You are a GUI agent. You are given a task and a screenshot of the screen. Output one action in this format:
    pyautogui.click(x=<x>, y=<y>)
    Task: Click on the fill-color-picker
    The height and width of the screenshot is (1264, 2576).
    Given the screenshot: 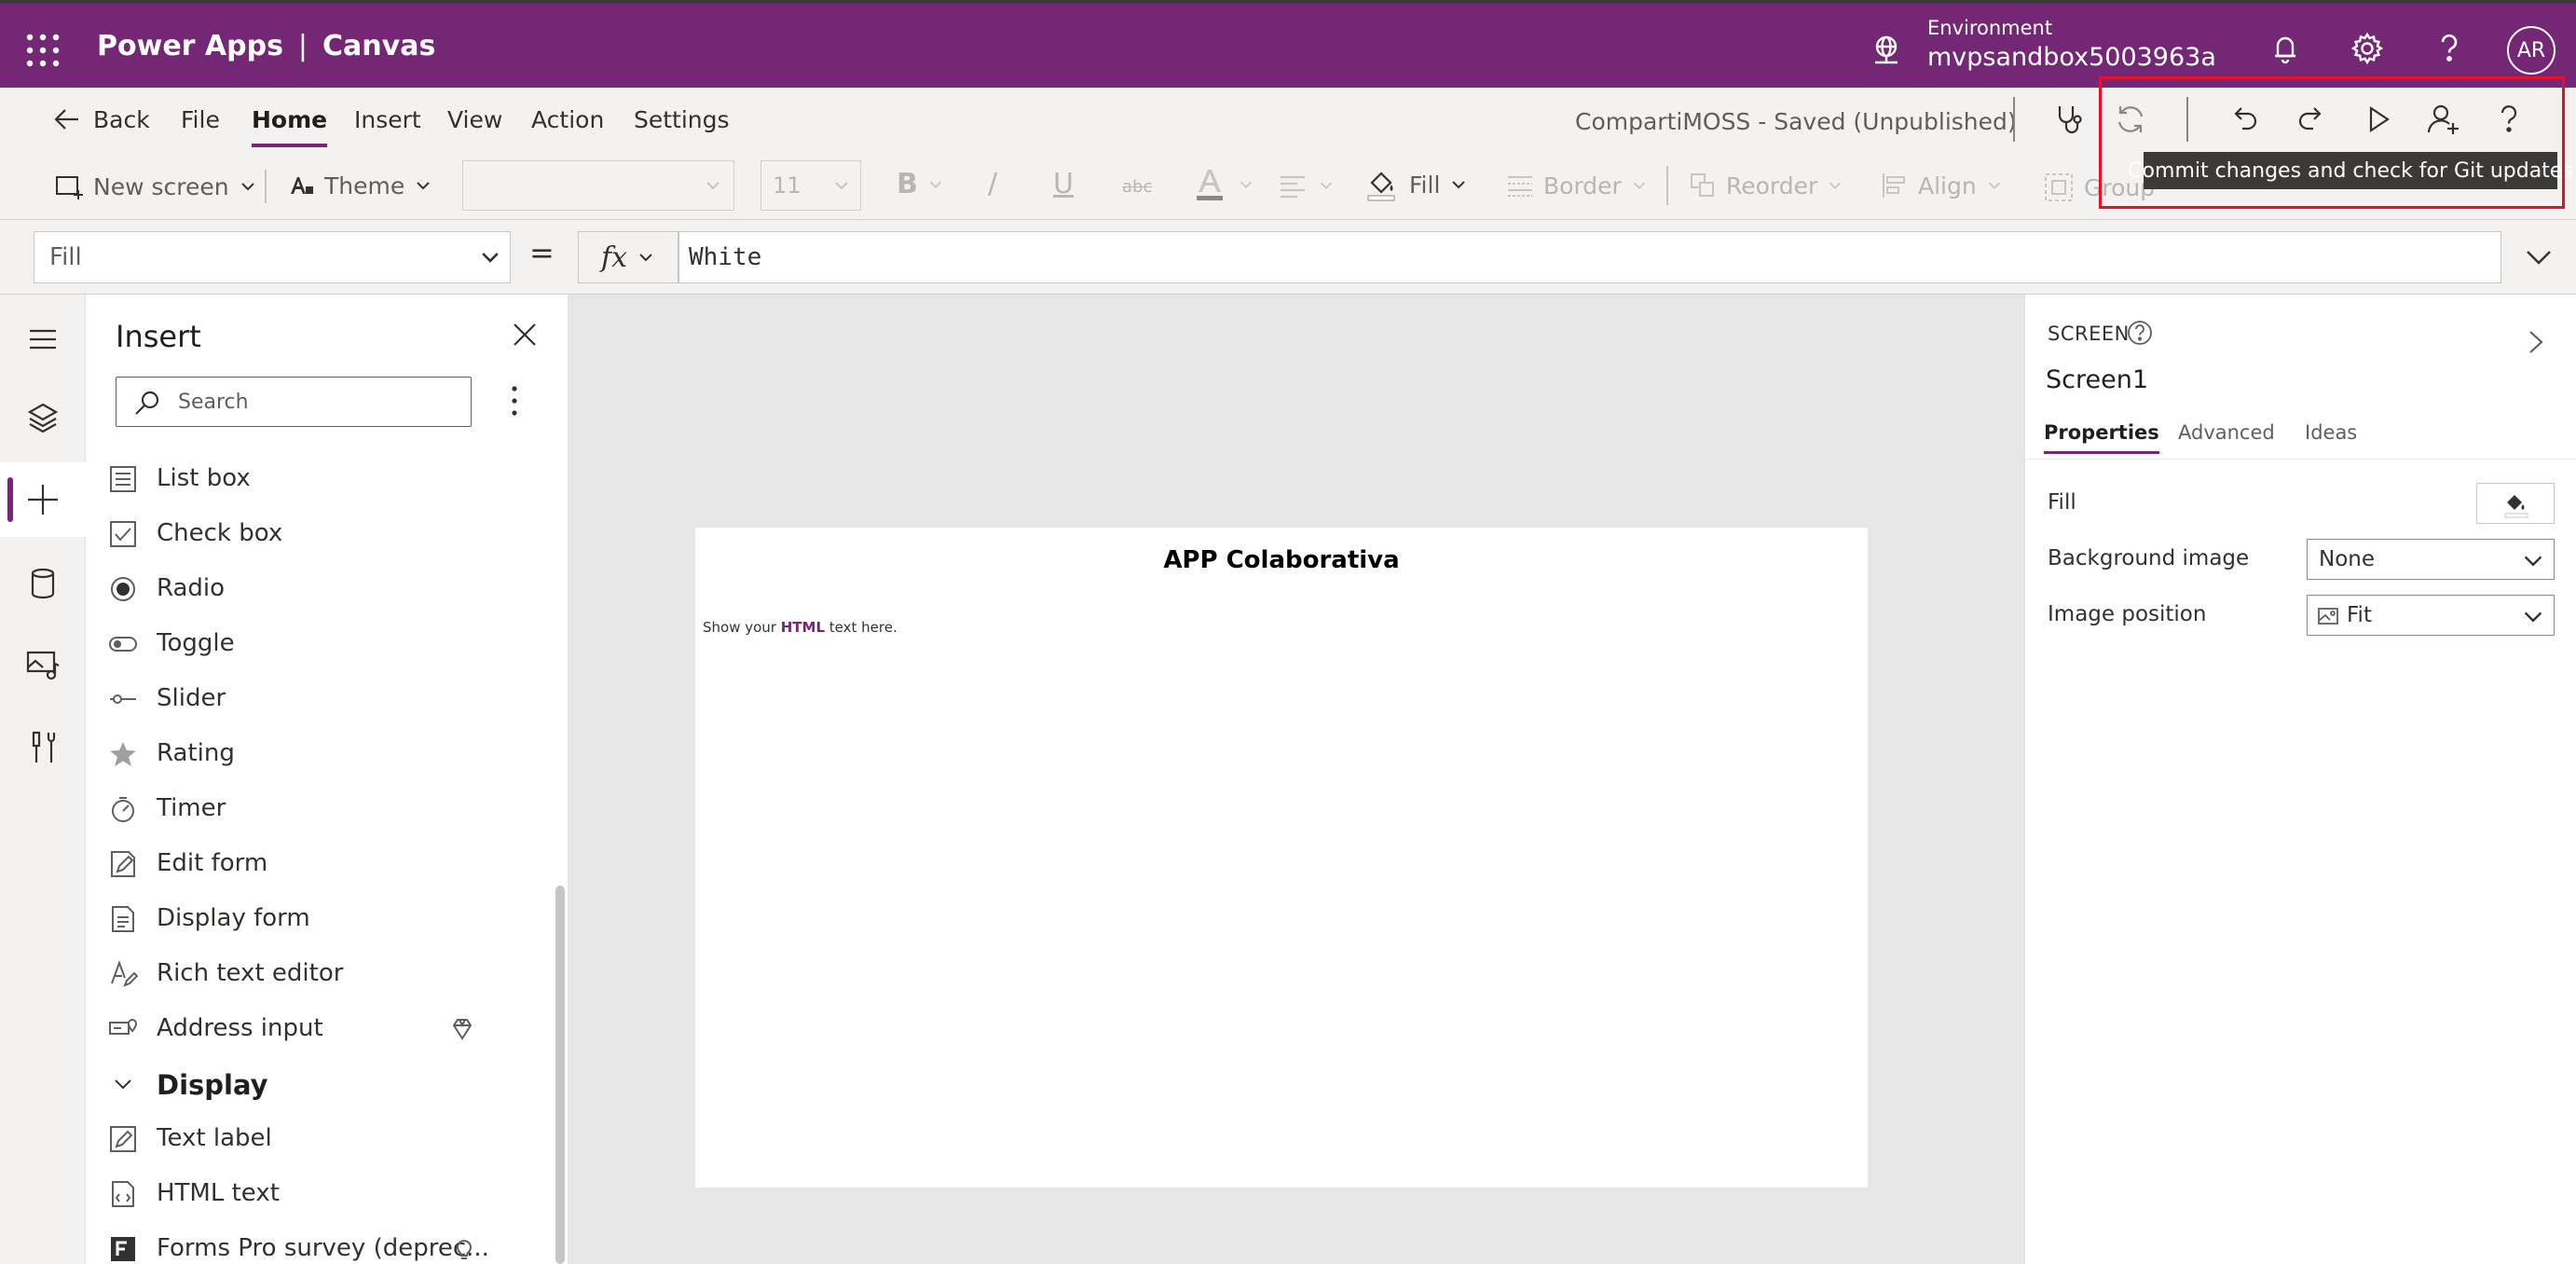 What is the action you would take?
    pyautogui.click(x=2515, y=503)
    